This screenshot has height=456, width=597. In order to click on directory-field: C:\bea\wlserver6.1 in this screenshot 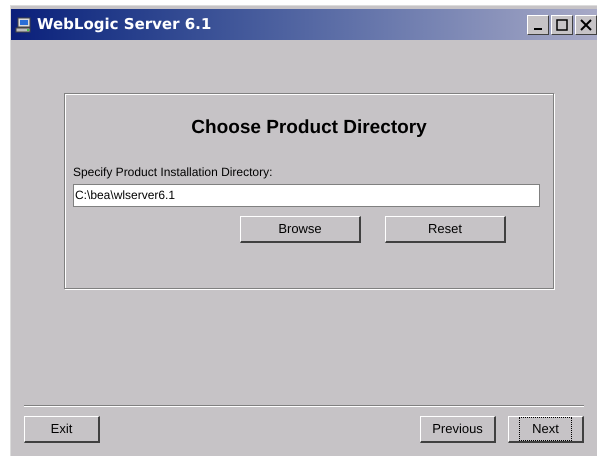, I will do `click(306, 195)`.